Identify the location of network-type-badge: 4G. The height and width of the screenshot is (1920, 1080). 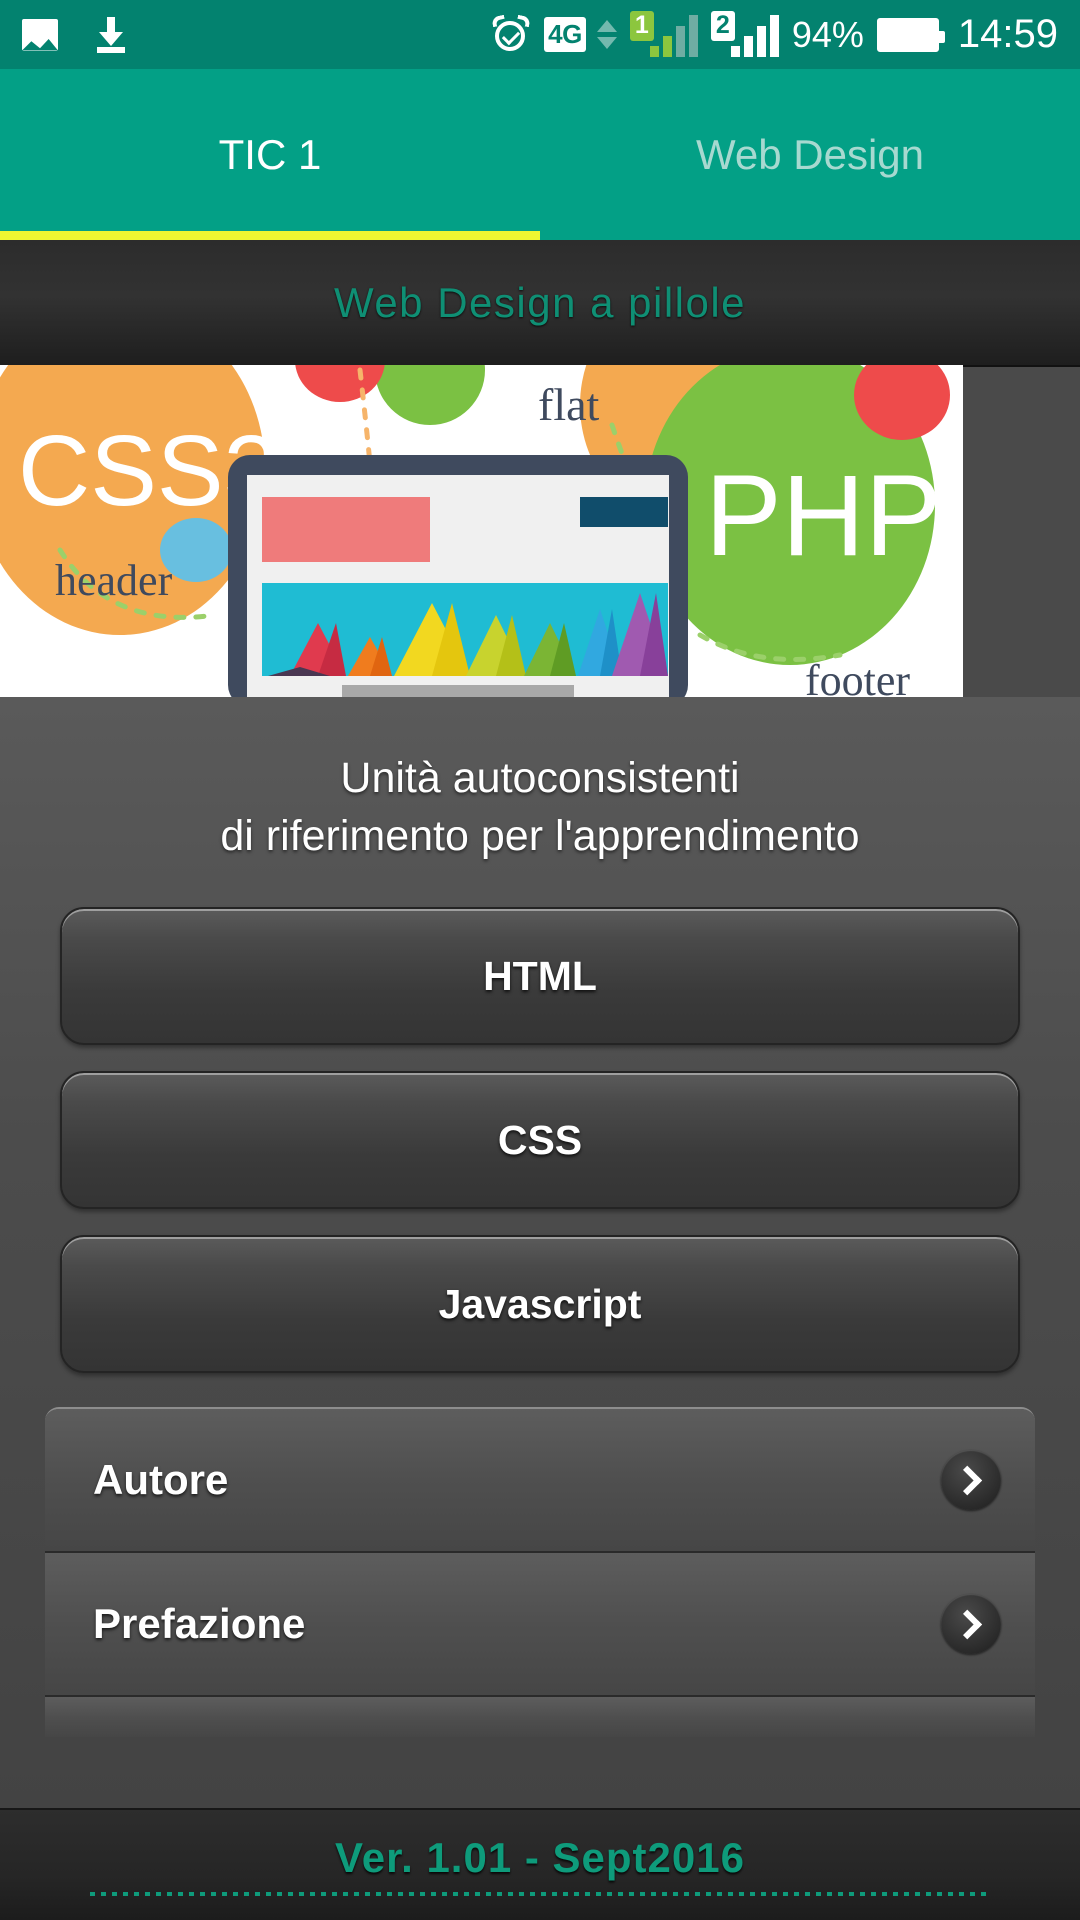
(565, 34).